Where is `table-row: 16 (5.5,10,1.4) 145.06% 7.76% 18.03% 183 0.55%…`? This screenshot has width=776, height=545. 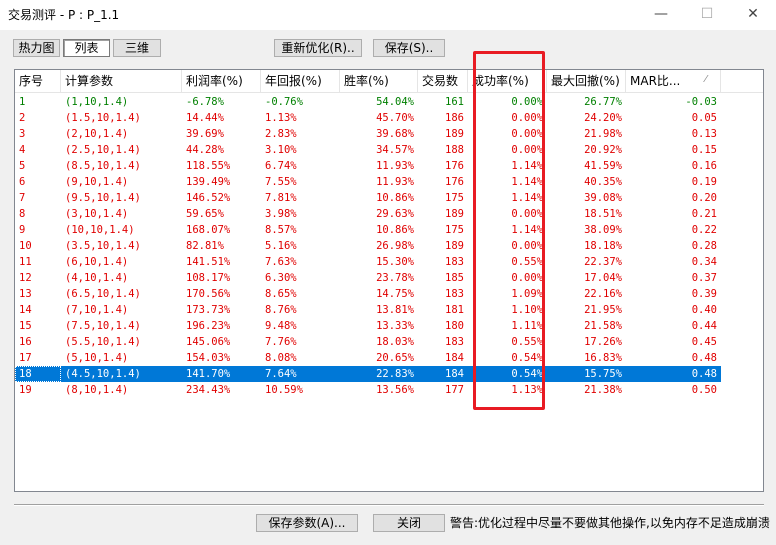
table-row: 16 (5.5,10,1.4) 145.06% 7.76% 18.03% 183 0.55%… is located at coordinates (368, 342).